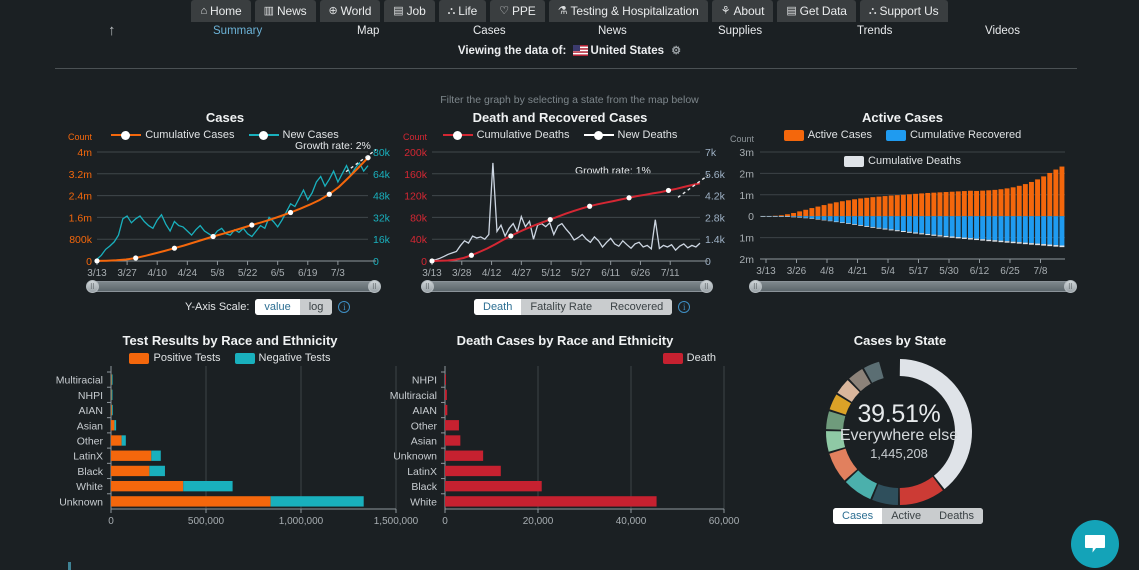 This screenshot has width=1139, height=570. I want to click on chat-bubble-icon, so click(1095, 544).